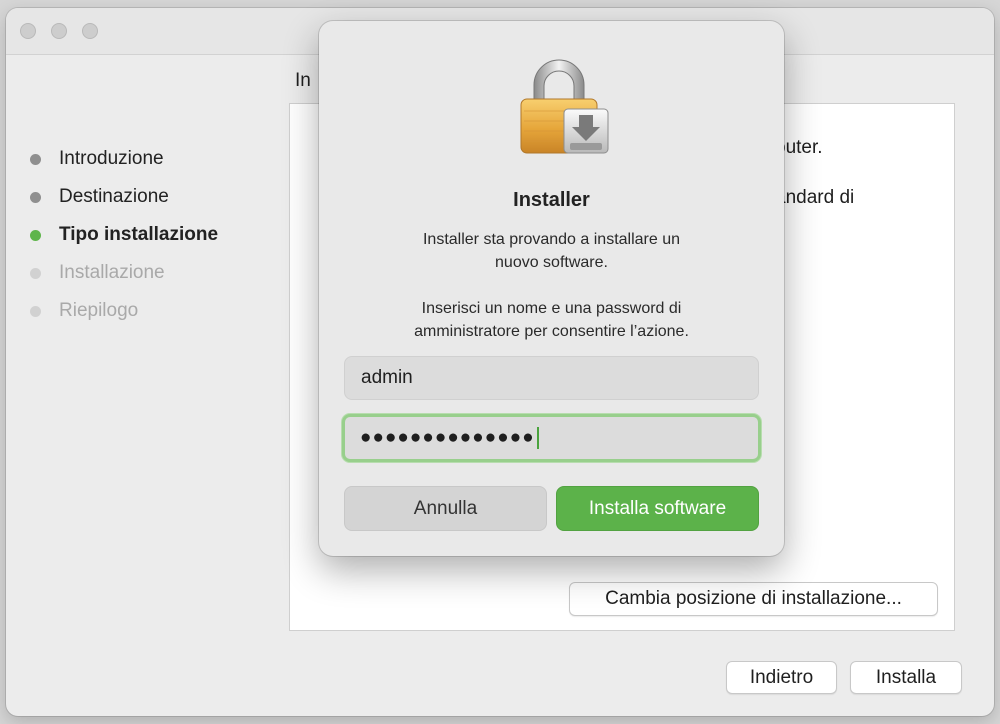 Image resolution: width=1000 pixels, height=724 pixels. I want to click on step-riepilogo: Riepilogo, so click(124, 311).